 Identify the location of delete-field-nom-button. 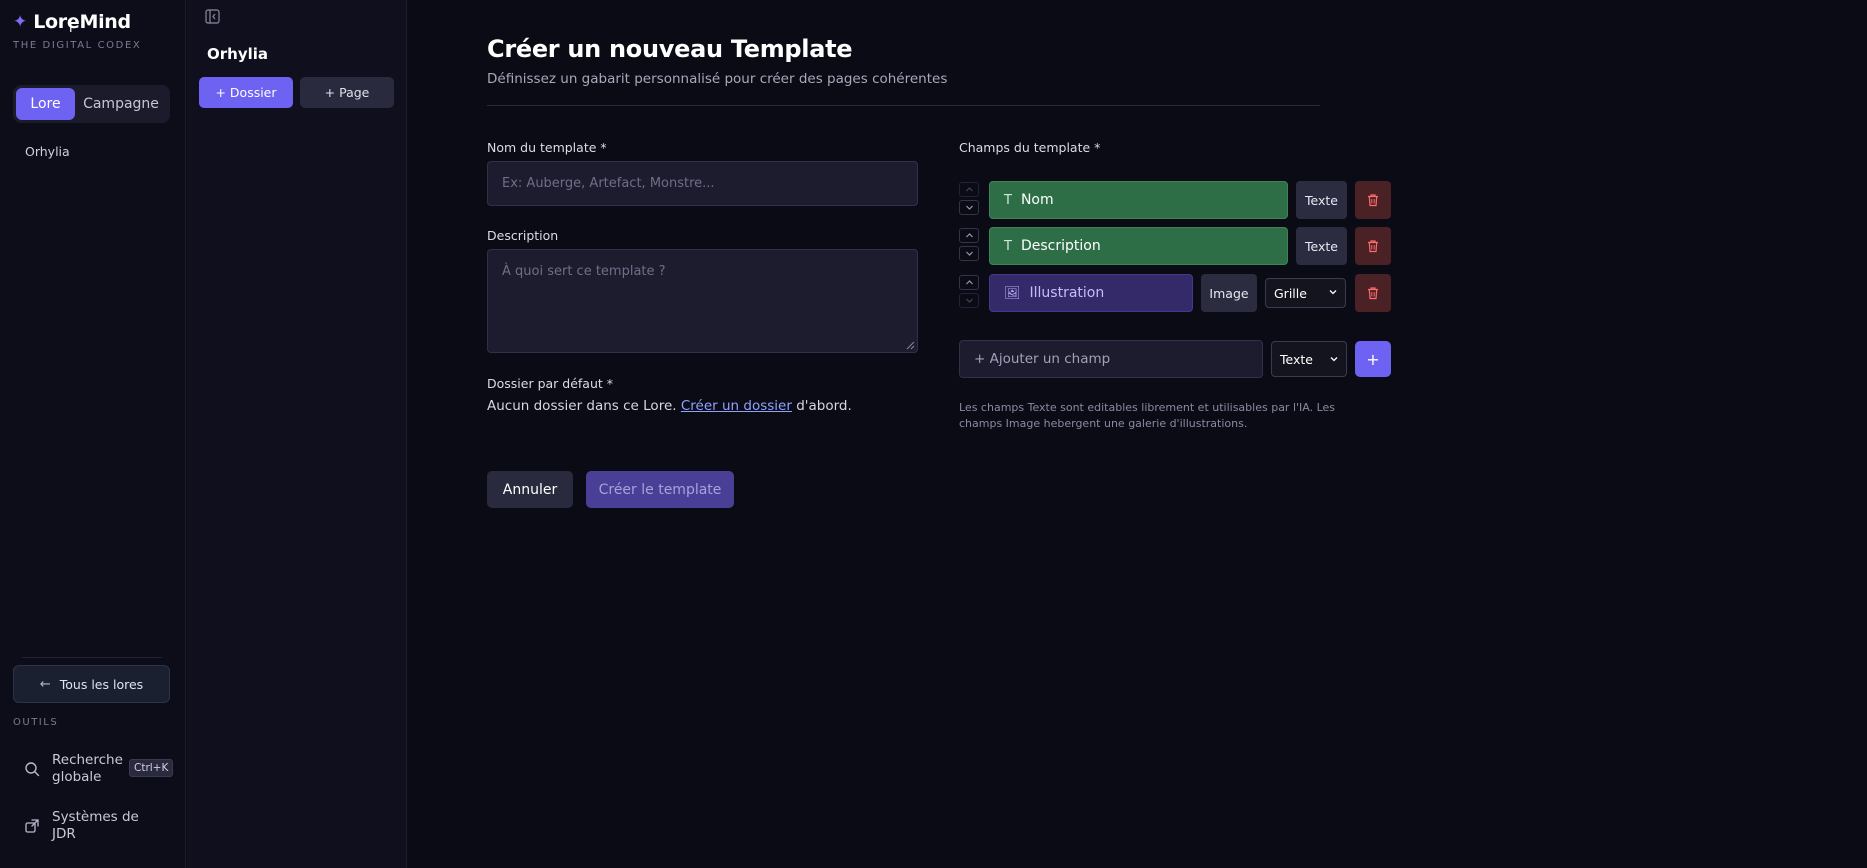
(1373, 200).